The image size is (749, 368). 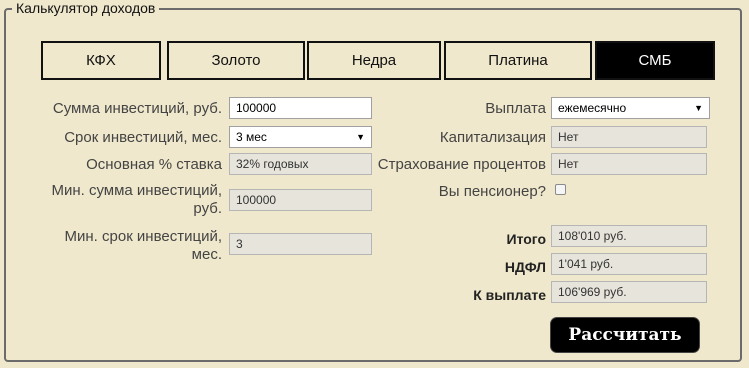 I want to click on pensioner-checkbox, so click(x=560, y=189).